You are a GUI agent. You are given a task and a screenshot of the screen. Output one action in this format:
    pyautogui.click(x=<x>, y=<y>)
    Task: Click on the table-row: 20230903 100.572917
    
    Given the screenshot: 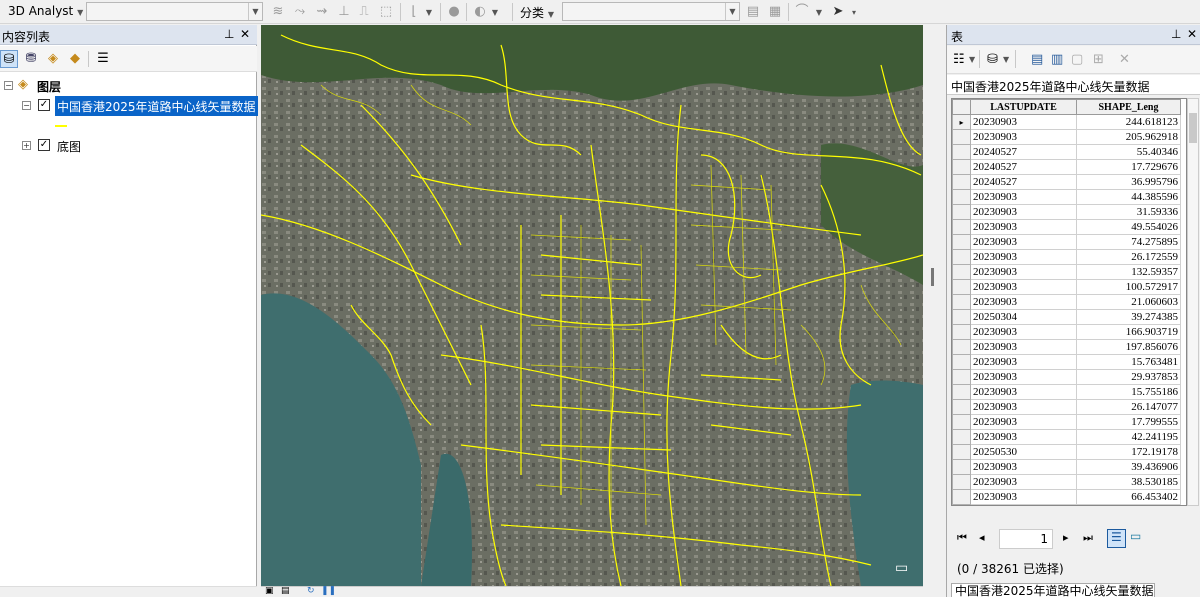 What is the action you would take?
    pyautogui.click(x=1066, y=287)
    